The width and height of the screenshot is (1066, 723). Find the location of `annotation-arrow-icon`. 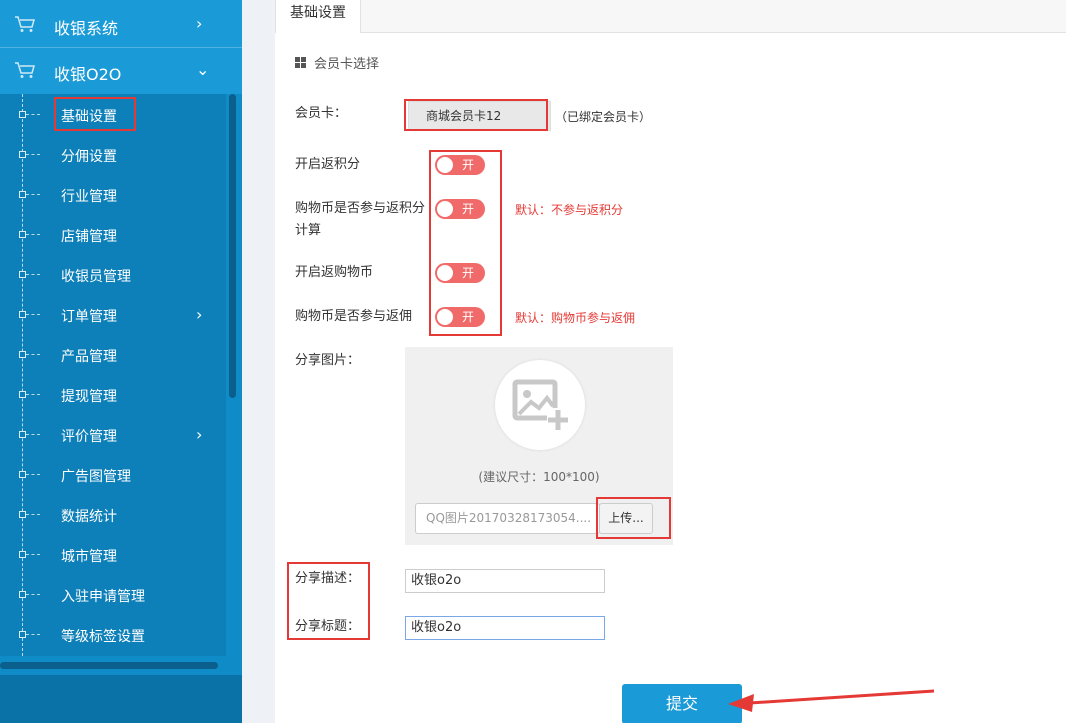

annotation-arrow-icon is located at coordinates (831, 700).